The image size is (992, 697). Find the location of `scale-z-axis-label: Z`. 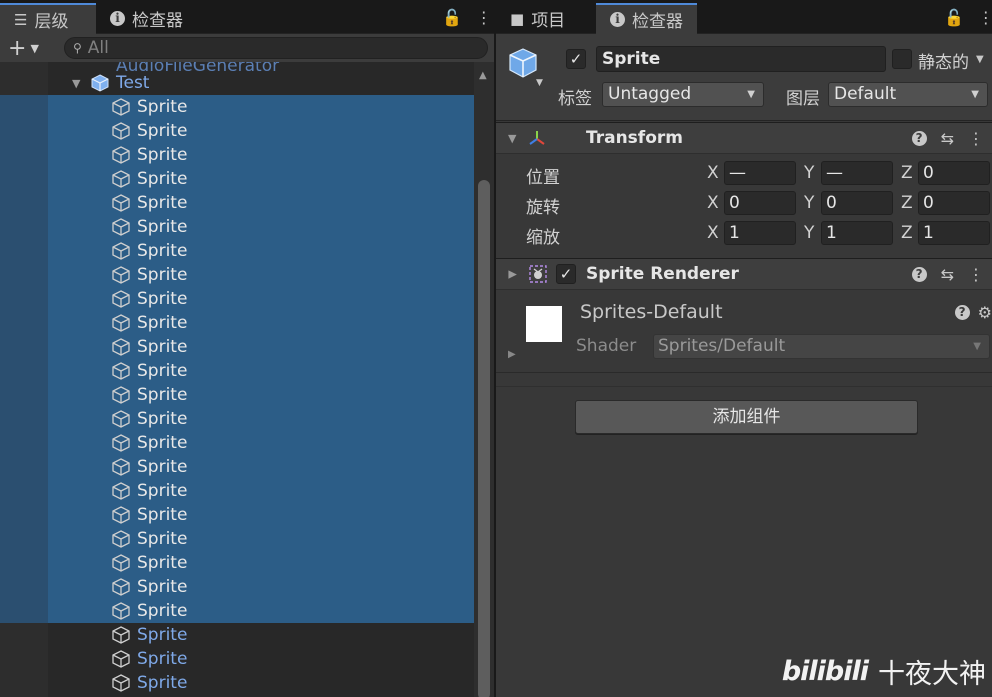

scale-z-axis-label: Z is located at coordinates (907, 233).